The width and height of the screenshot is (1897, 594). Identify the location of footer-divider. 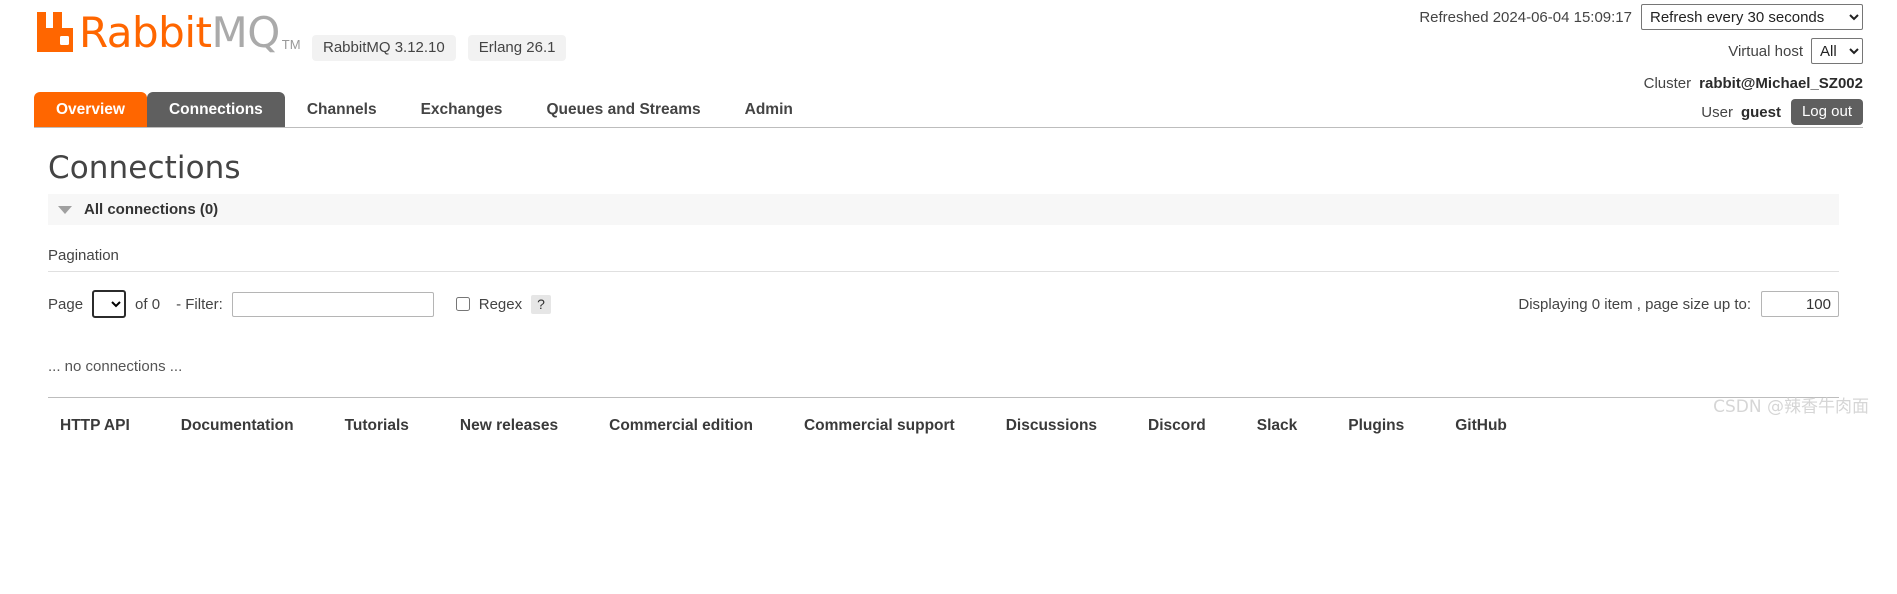
(943, 397).